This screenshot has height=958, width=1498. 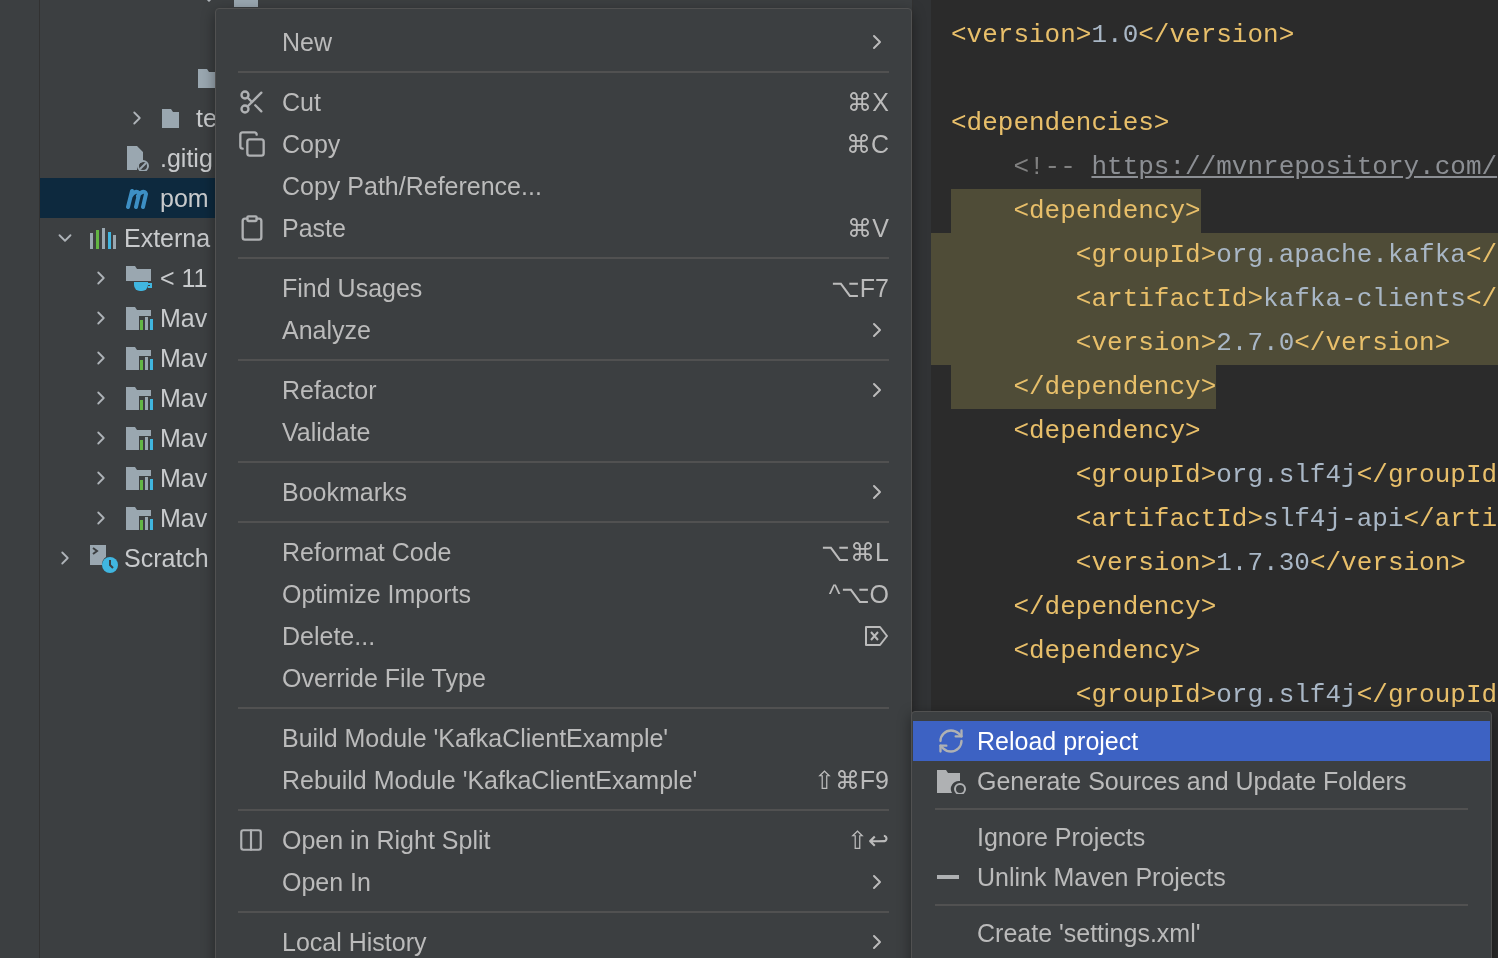 What do you see at coordinates (206, 118) in the screenshot?
I see `tree-item-label: te` at bounding box center [206, 118].